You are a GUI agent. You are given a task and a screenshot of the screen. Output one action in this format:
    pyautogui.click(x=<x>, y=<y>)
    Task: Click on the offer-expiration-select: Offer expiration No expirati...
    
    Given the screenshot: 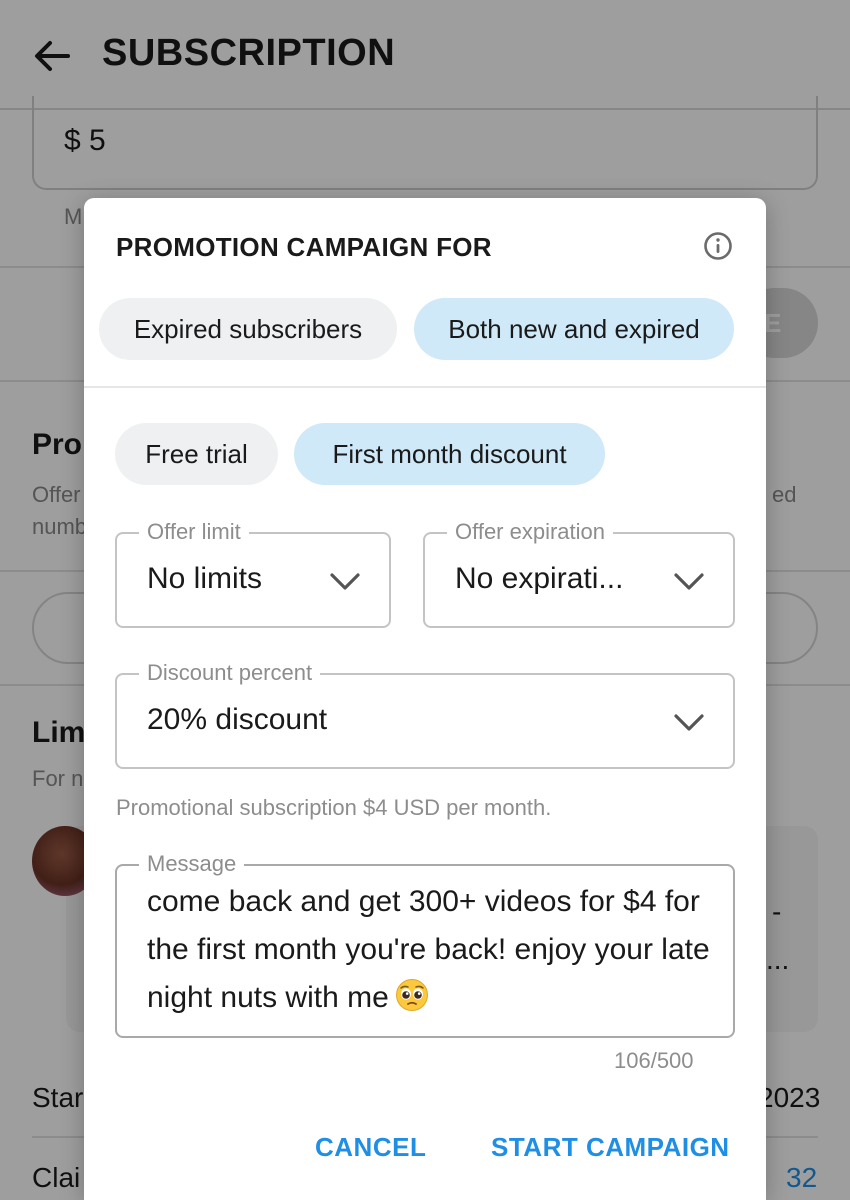 What is the action you would take?
    pyautogui.click(x=579, y=573)
    